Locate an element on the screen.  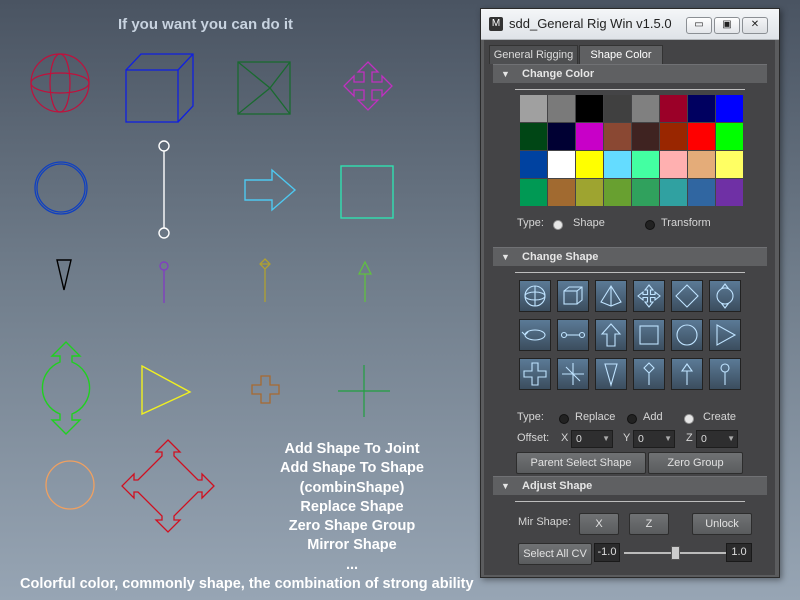
parent-select-shape-button: Parent Select Shape is located at coordinates (581, 463).